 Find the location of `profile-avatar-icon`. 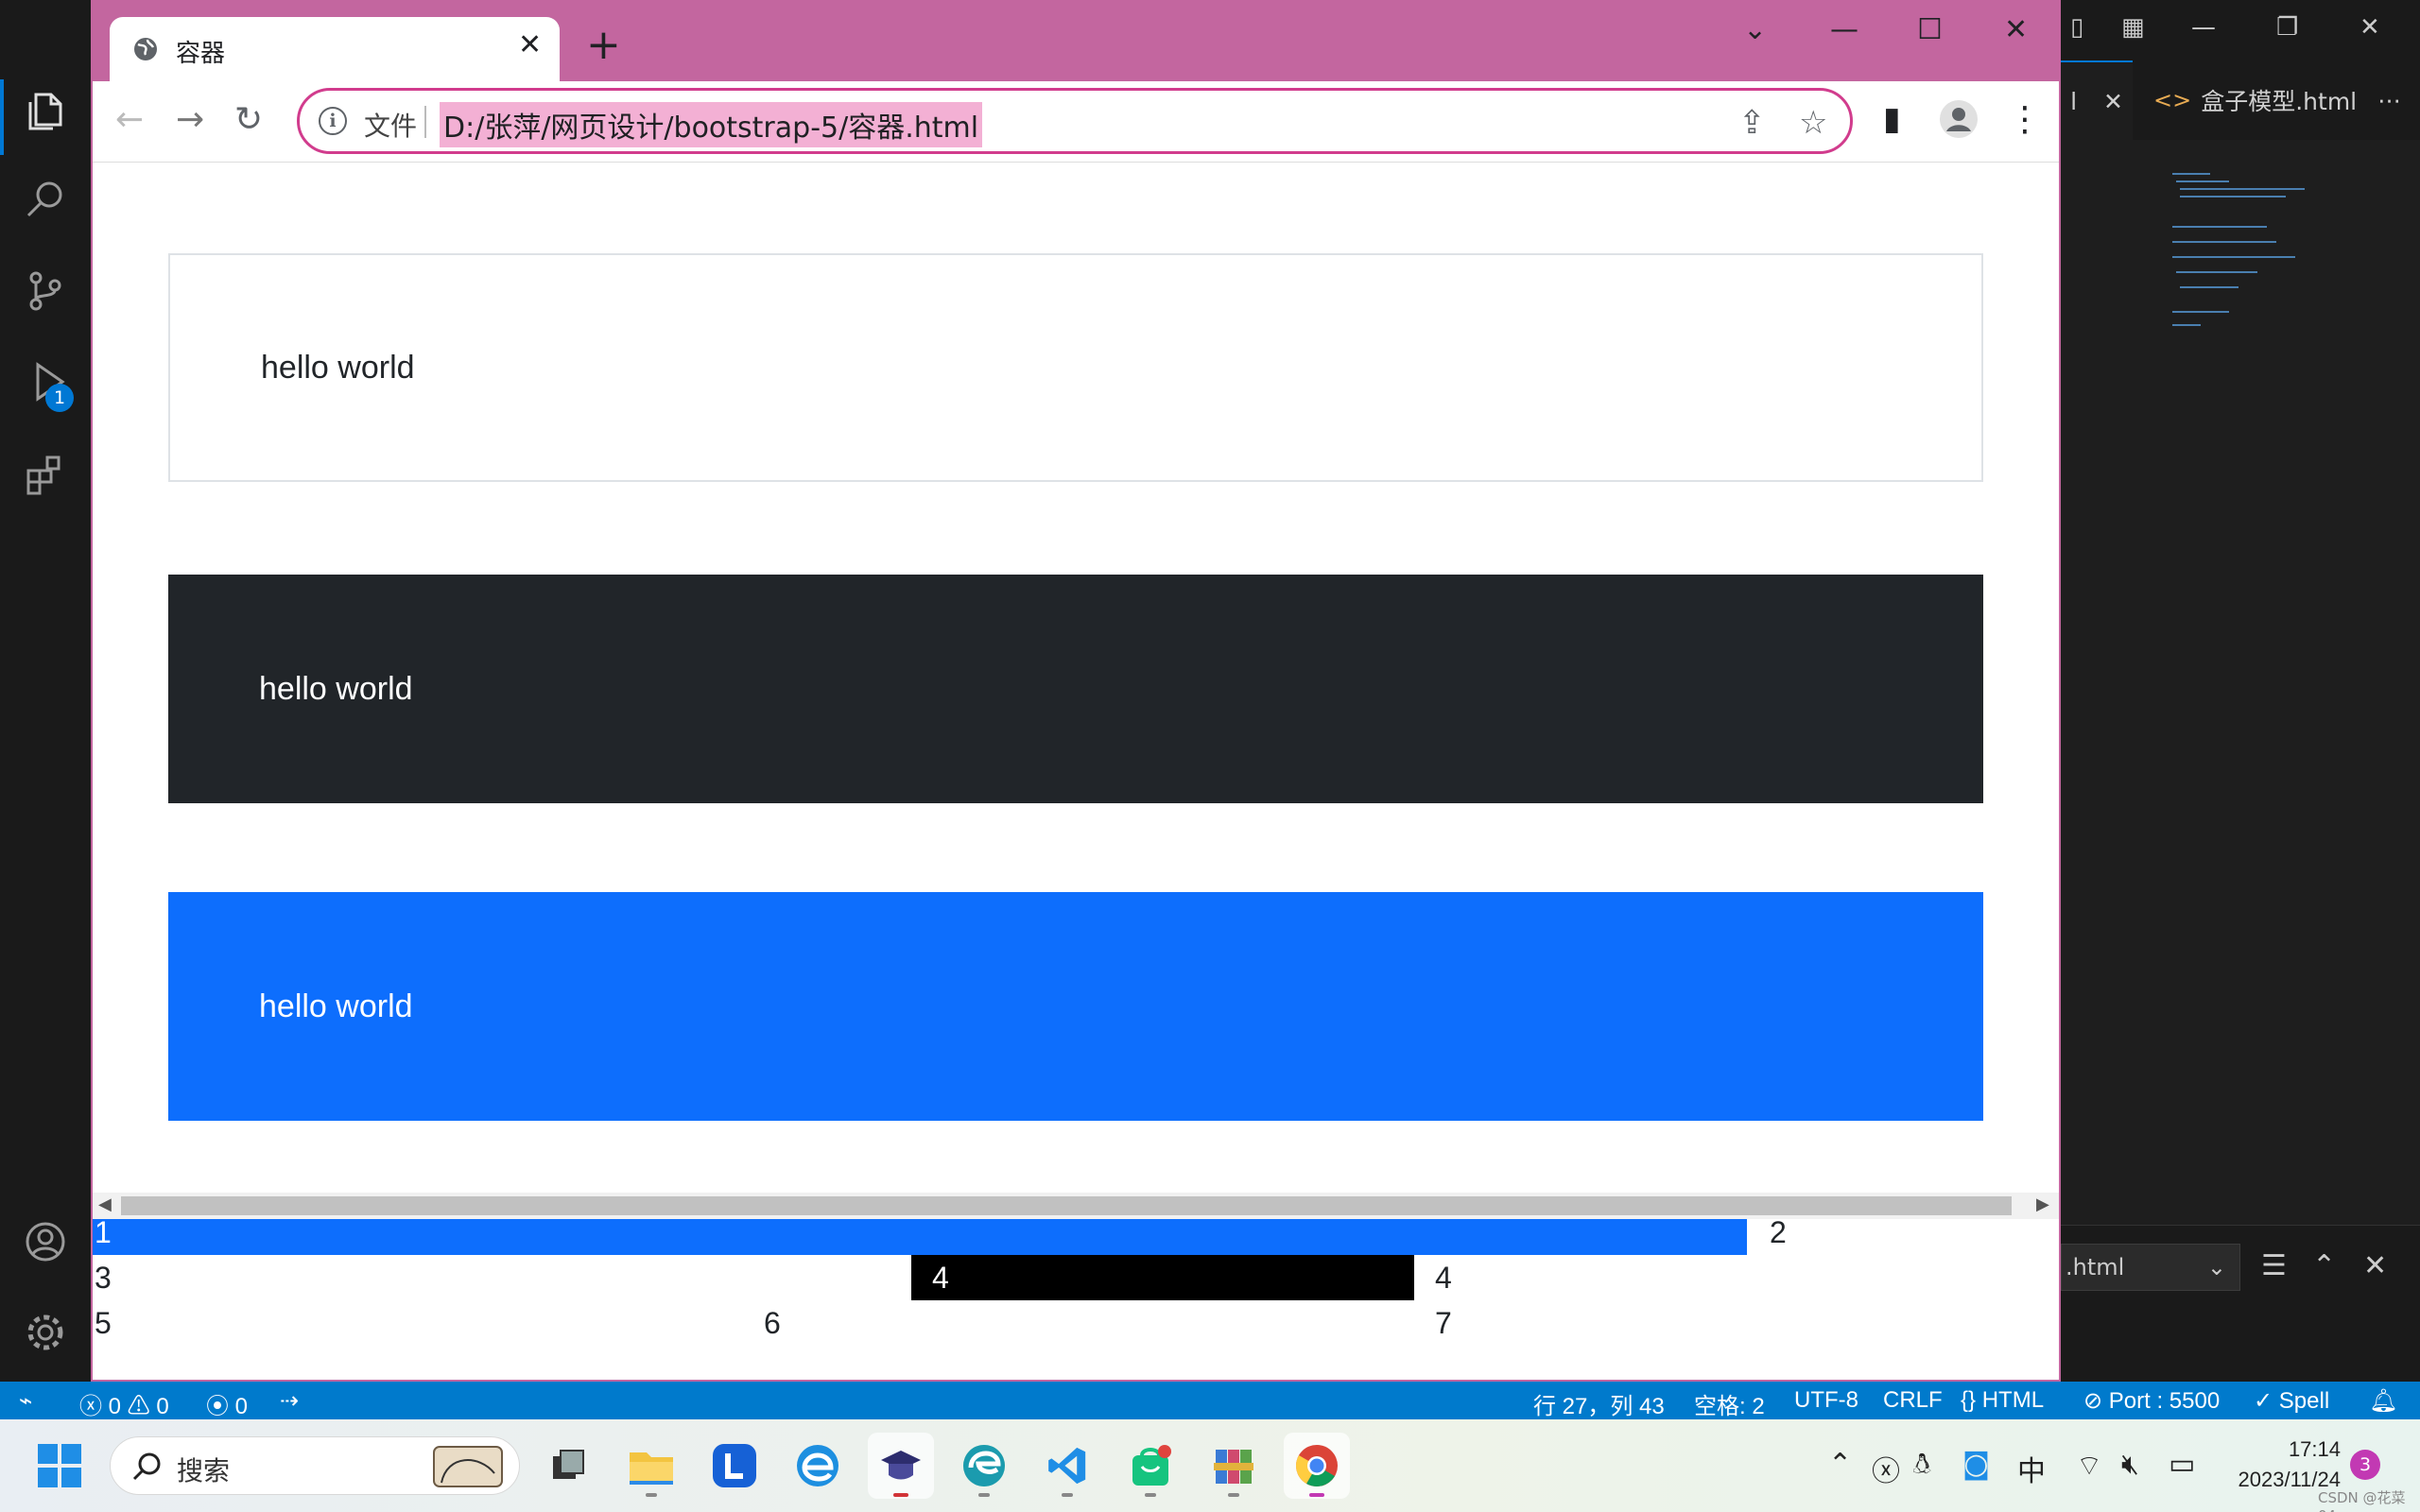

profile-avatar-icon is located at coordinates (1959, 123).